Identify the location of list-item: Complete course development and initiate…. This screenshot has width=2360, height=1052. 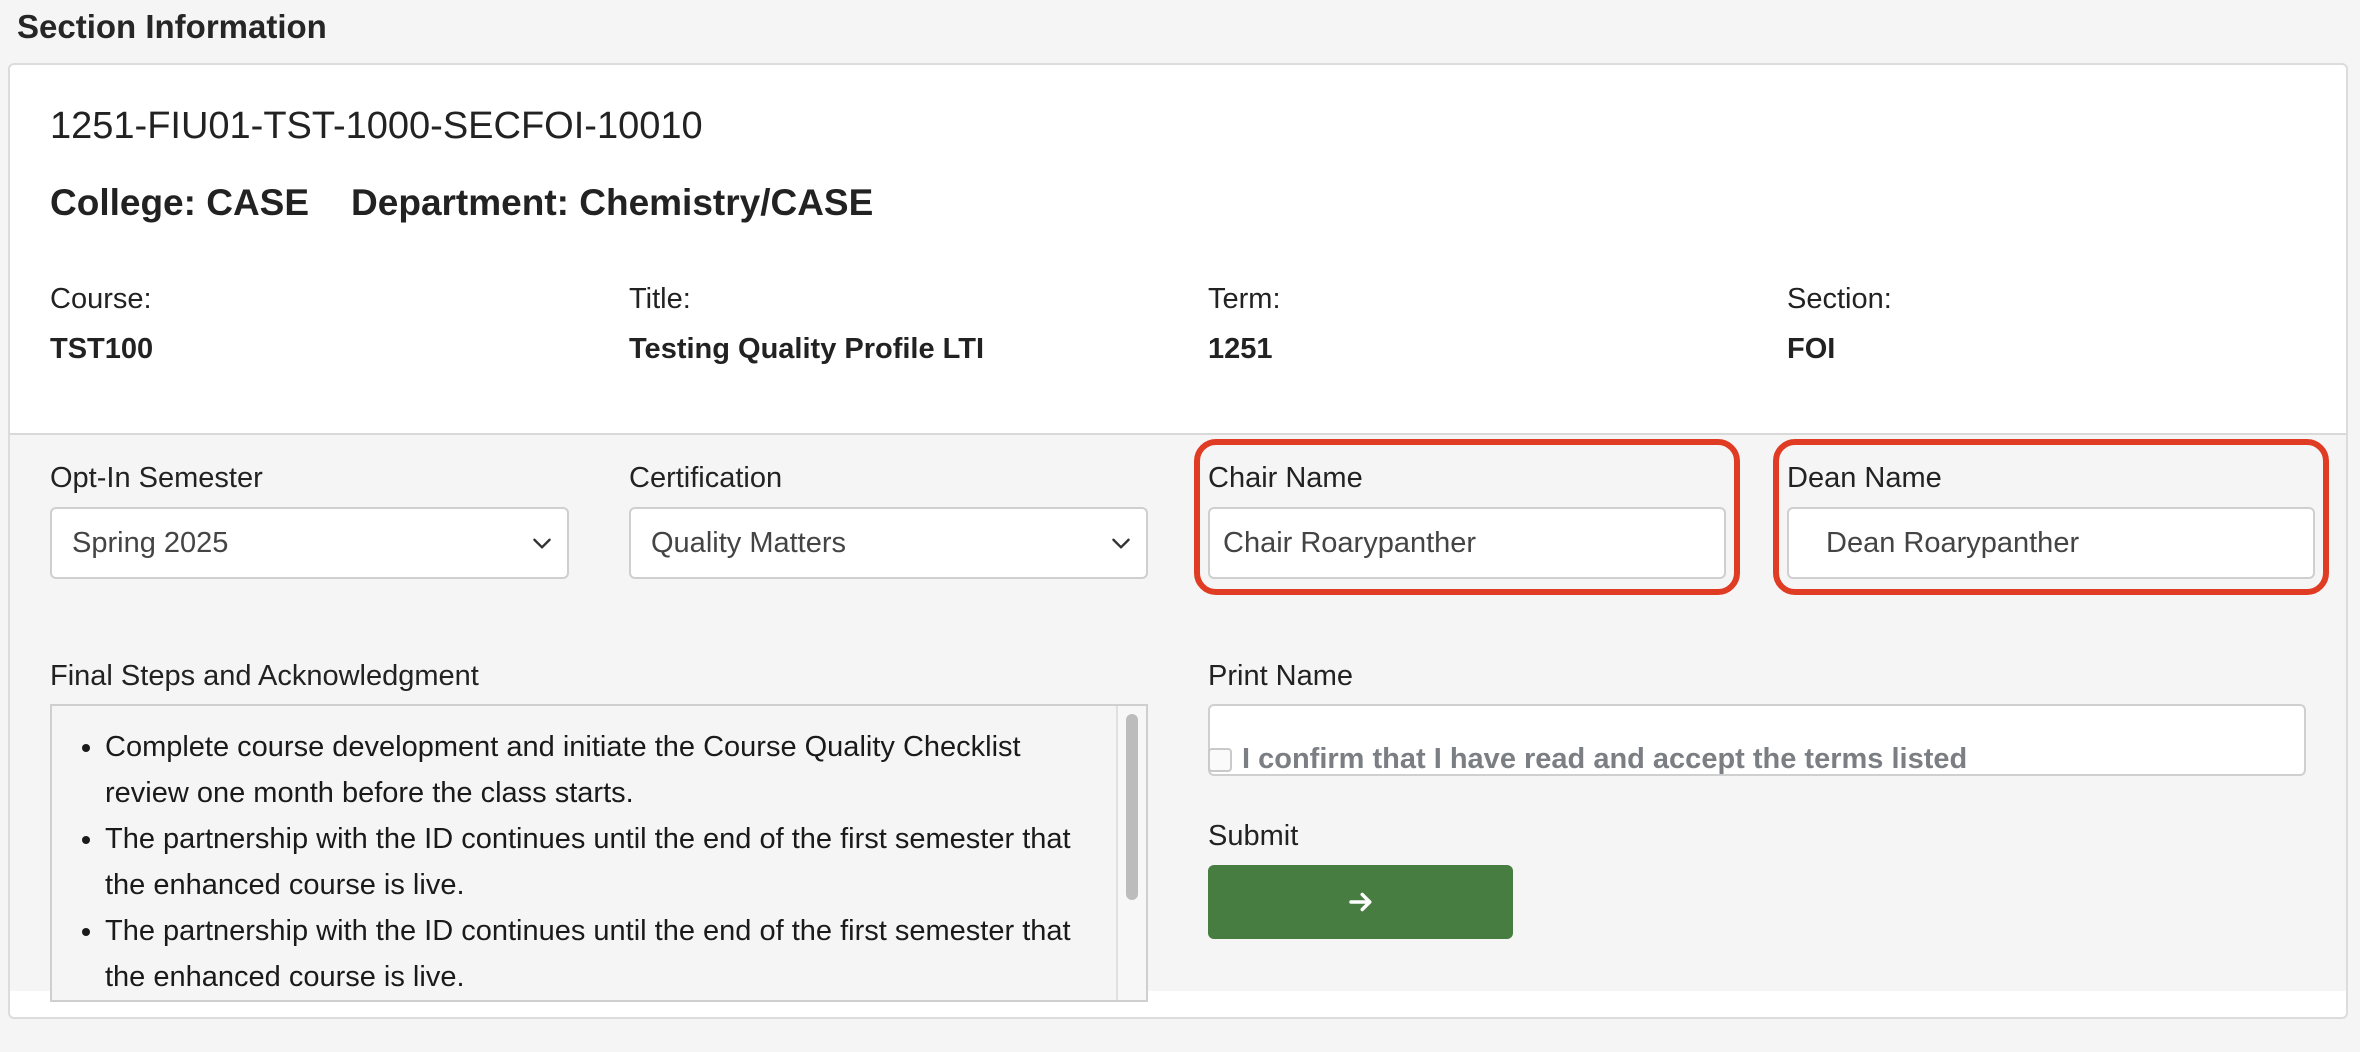
(595, 770).